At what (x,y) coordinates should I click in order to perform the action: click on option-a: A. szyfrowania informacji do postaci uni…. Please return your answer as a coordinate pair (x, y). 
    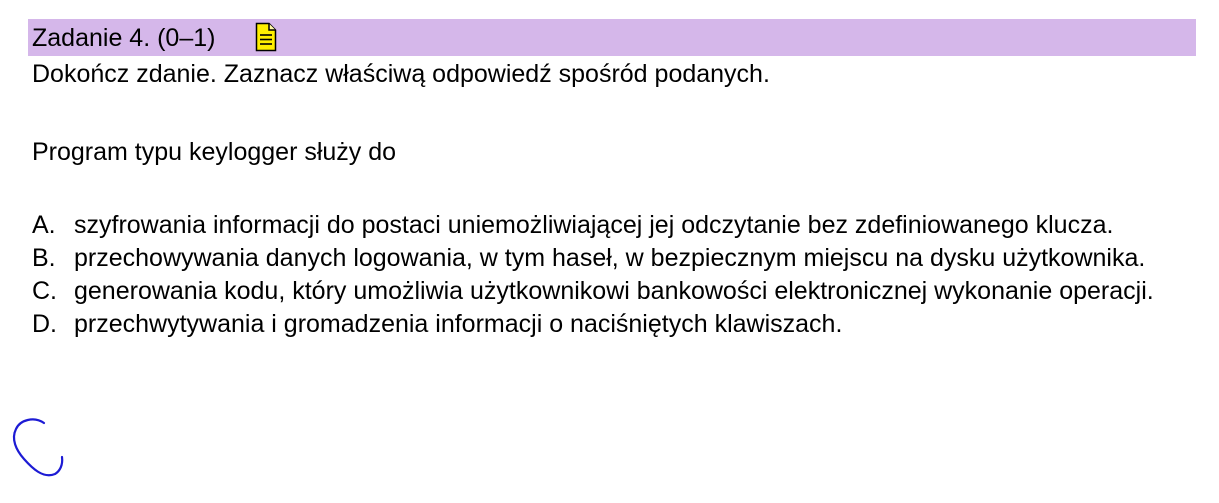
    Looking at the image, I should click on (617, 225).